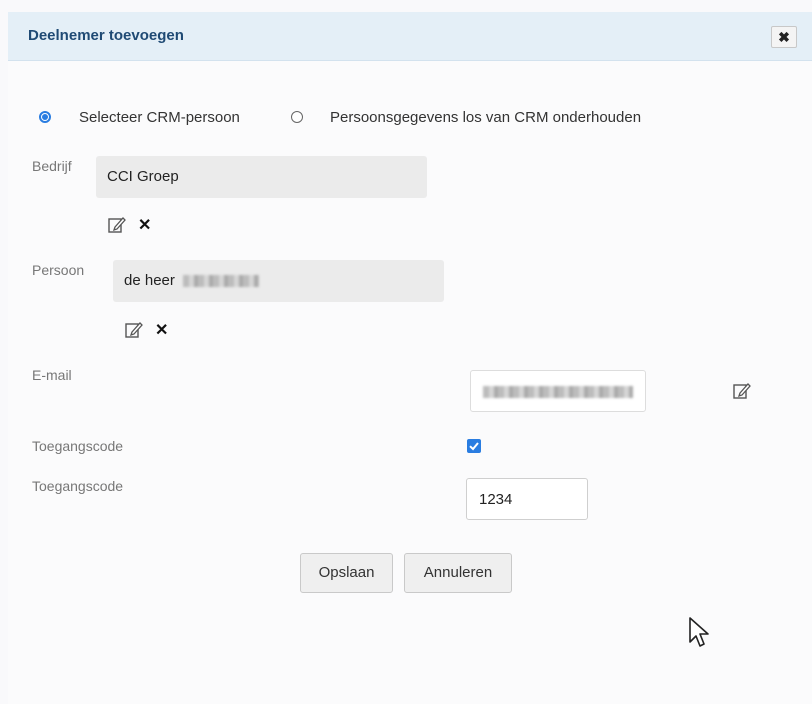  What do you see at coordinates (149, 280) in the screenshot?
I see `person-salutation: de heer` at bounding box center [149, 280].